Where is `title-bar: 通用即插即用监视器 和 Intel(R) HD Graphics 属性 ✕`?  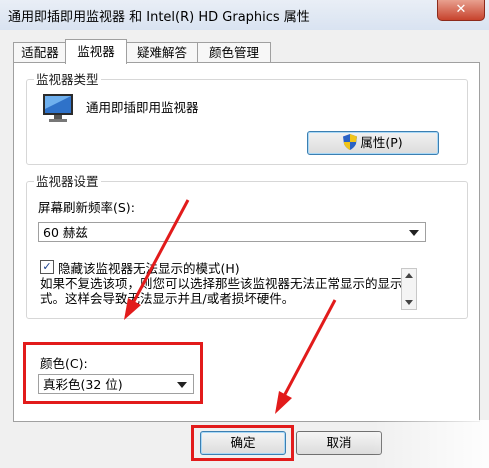
title-bar: 通用即插即用监视器 和 Intel(R) HD Graphics 属性 ✕ is located at coordinates (244, 15).